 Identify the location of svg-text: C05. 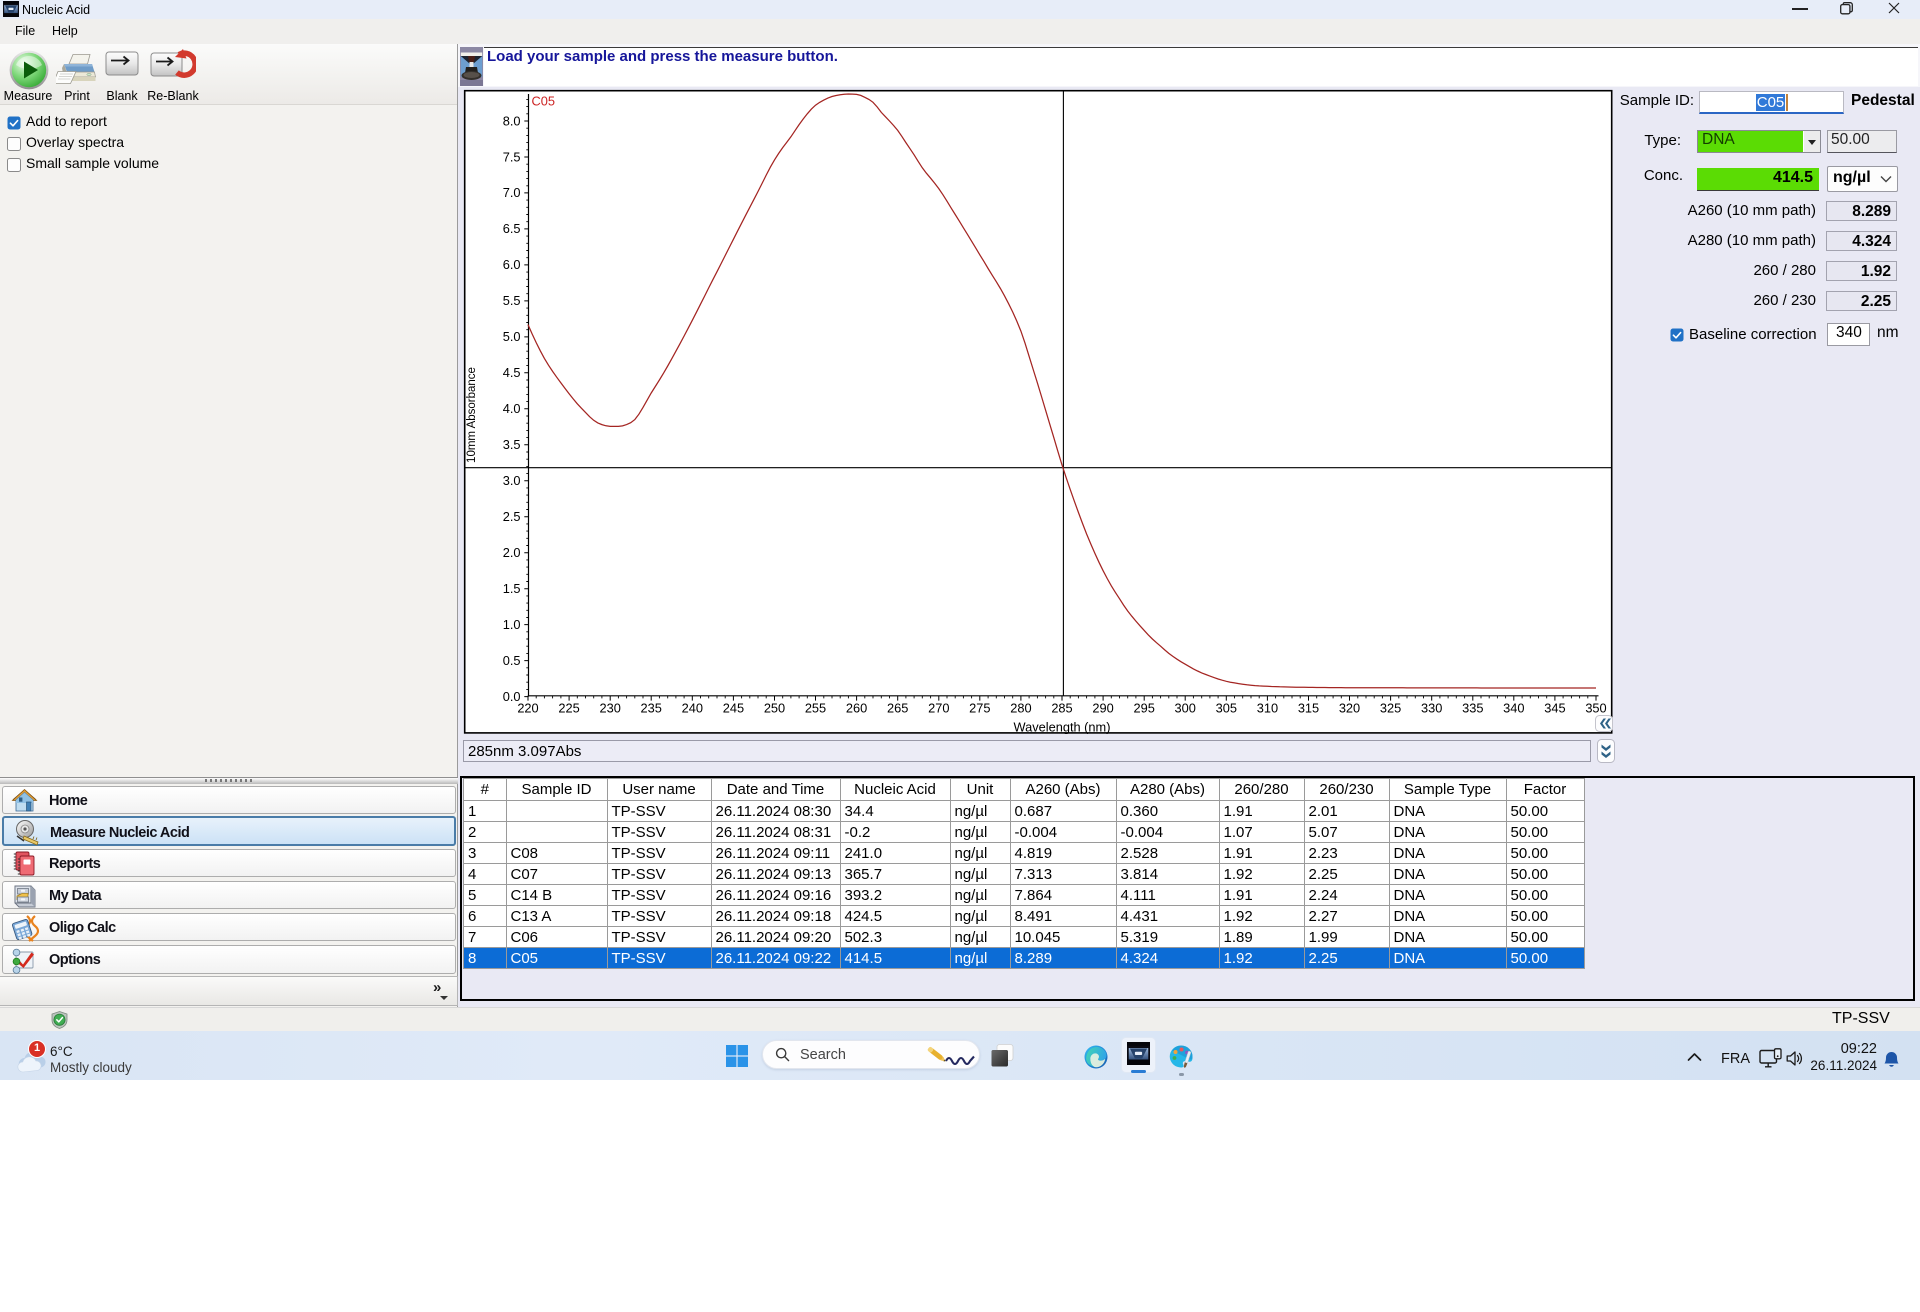
(543, 101).